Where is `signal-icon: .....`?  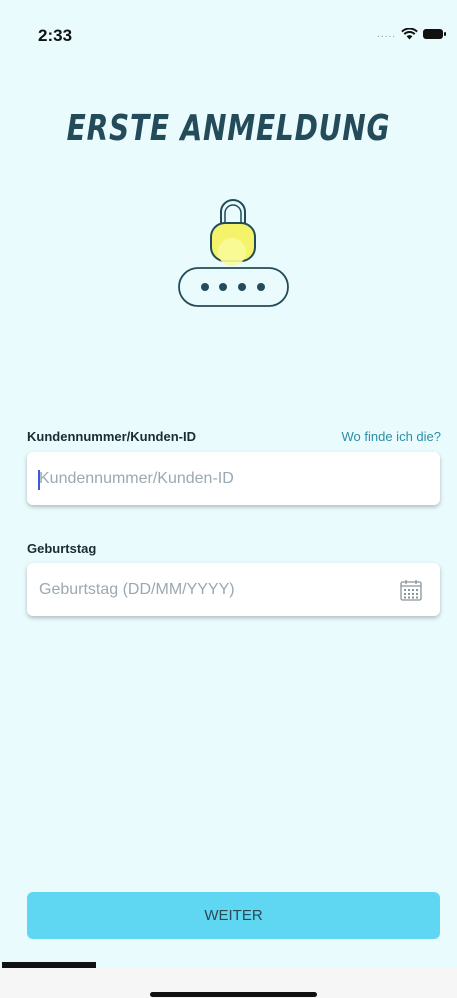 signal-icon: ..... is located at coordinates (386, 34).